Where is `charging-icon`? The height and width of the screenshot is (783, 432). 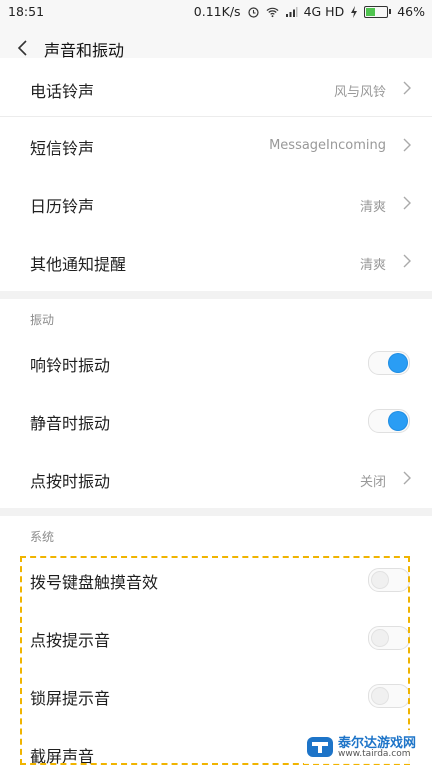
charging-icon is located at coordinates (354, 11).